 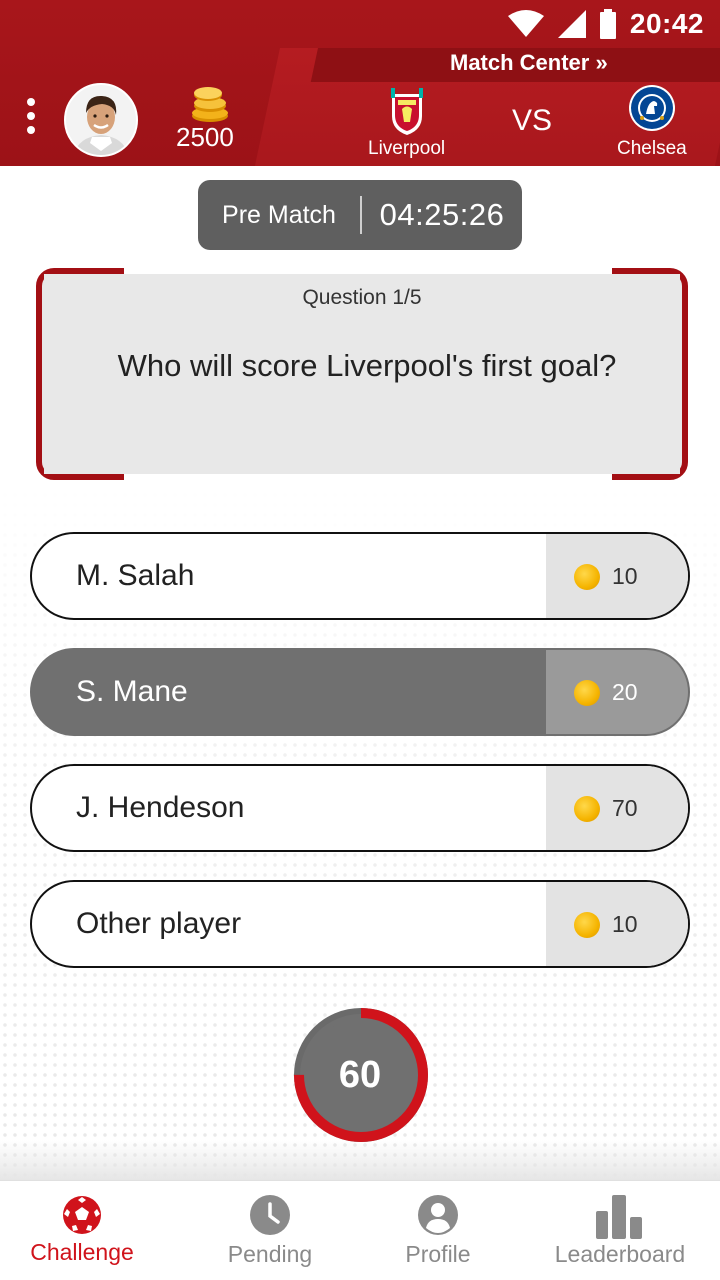 What do you see at coordinates (532, 120) in the screenshot?
I see `vs-label: VS` at bounding box center [532, 120].